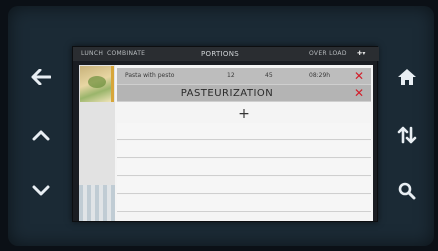  Describe the element at coordinates (269, 75) in the screenshot. I see `recipe-value-2: 45` at that location.